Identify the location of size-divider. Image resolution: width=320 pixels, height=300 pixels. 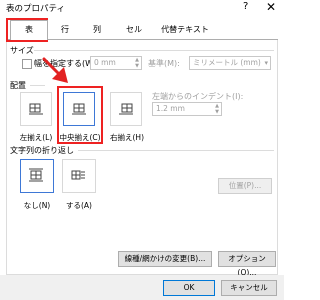
(154, 50).